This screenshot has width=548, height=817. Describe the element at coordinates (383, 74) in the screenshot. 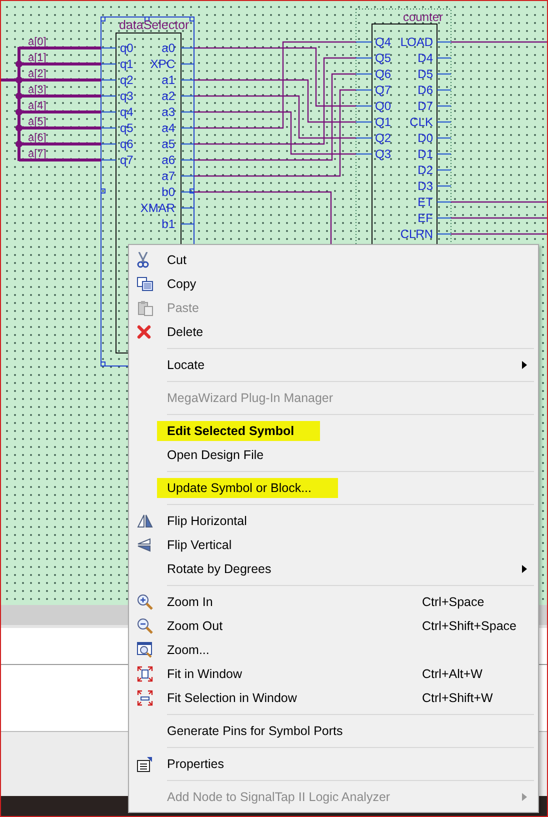

I see `pin-label: Q6` at that location.